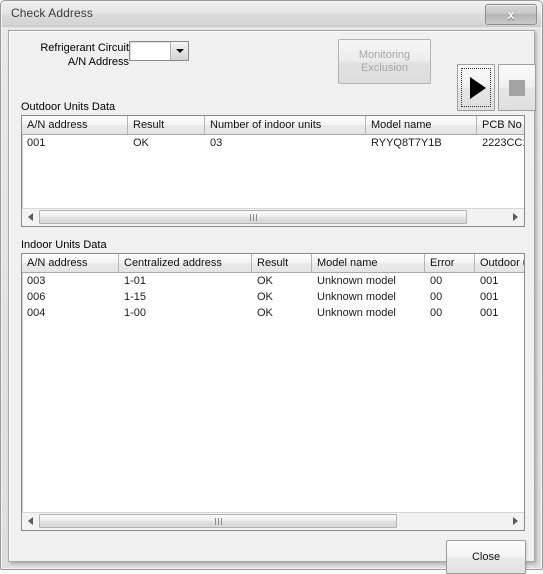  What do you see at coordinates (273, 143) in the screenshot?
I see `table-row: 001 OK 03 RYYQ8T7Y1B 2223CC18` at bounding box center [273, 143].